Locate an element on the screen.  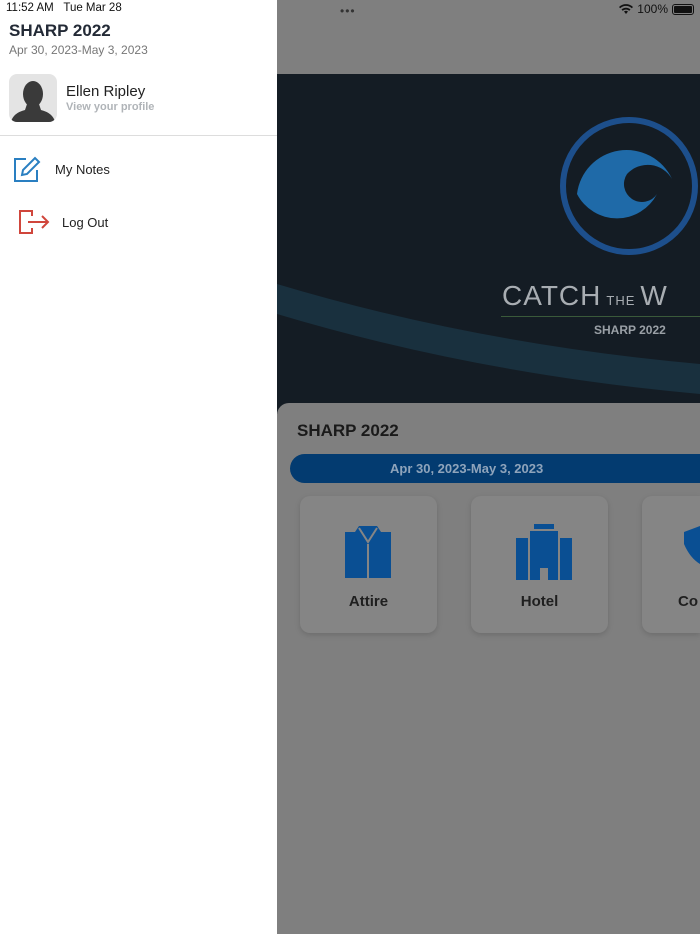
divider is located at coordinates (138, 135).